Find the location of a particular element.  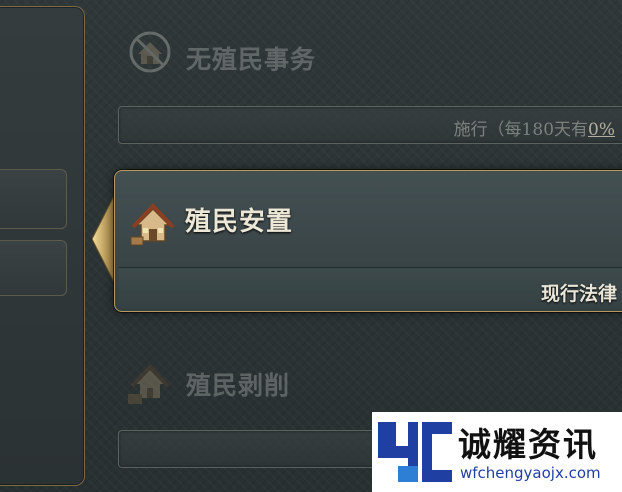

watermark: 诚耀资讯 wfchengyaojx.com is located at coordinates (497, 452).